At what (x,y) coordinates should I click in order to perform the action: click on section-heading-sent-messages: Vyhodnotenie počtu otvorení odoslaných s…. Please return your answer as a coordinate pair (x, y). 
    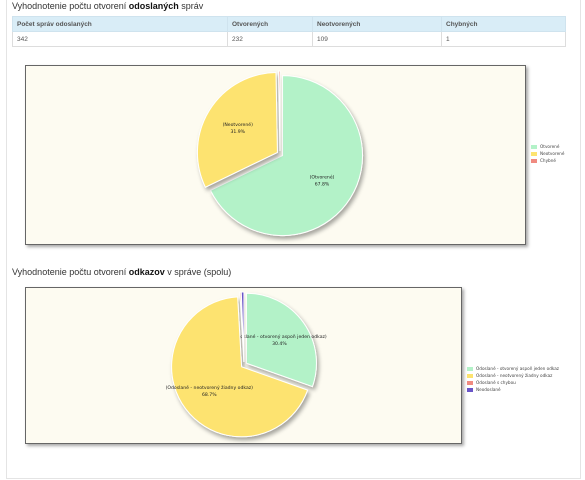
    Looking at the image, I should click on (107, 6).